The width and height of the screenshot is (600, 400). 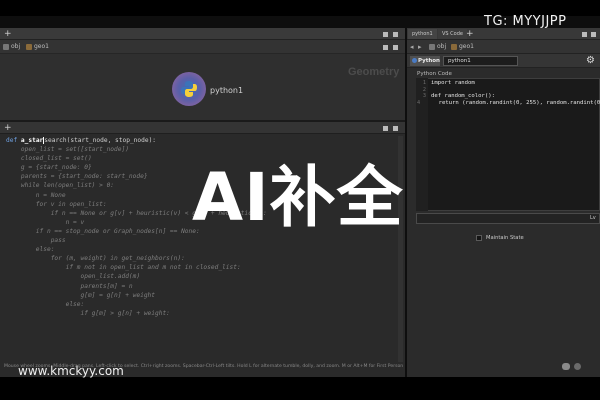 What do you see at coordinates (503, 47) in the screenshot?
I see `python-panel-path-bar: ◂ ▸ obj geo1` at bounding box center [503, 47].